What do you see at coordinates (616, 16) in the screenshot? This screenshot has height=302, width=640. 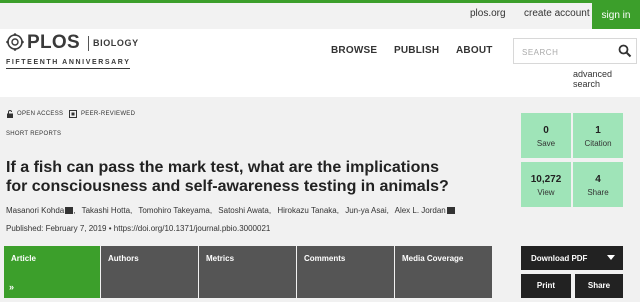 I see `sign-in-button: sign in` at bounding box center [616, 16].